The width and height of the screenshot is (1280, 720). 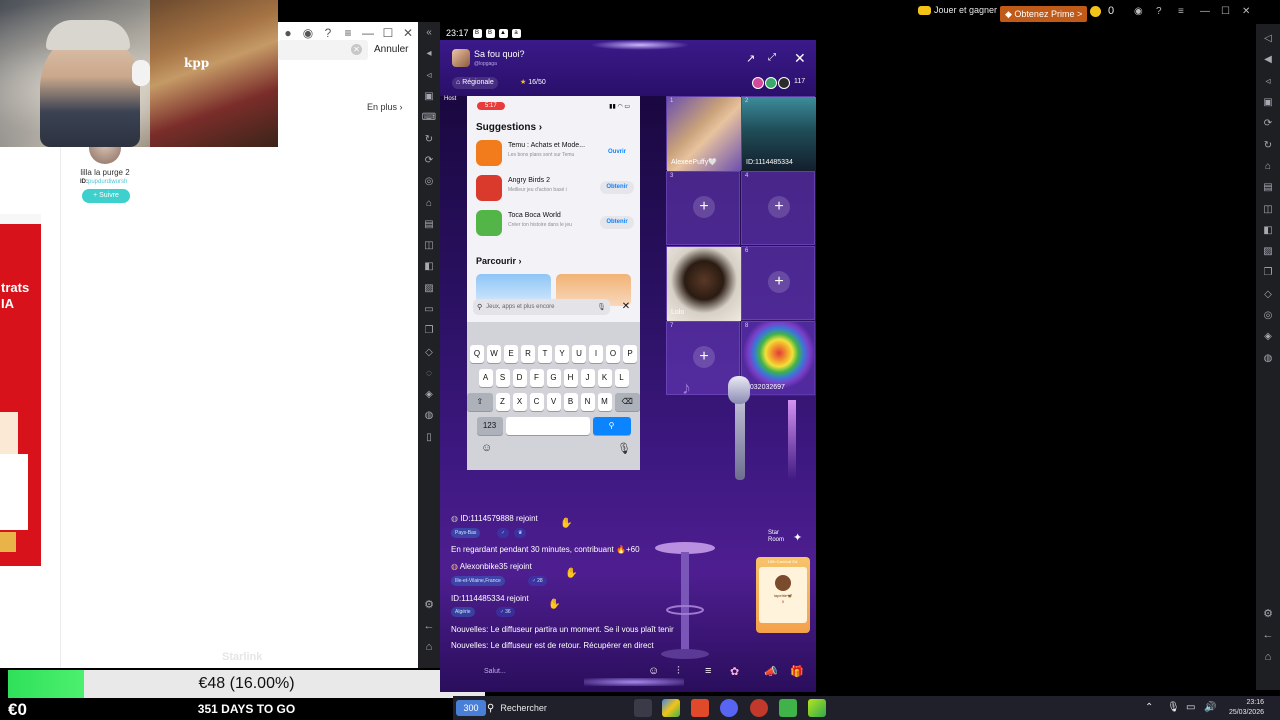 I want to click on star-room-card: 10th Carnival Ed. lapetite🦋 0, so click(x=783, y=595).